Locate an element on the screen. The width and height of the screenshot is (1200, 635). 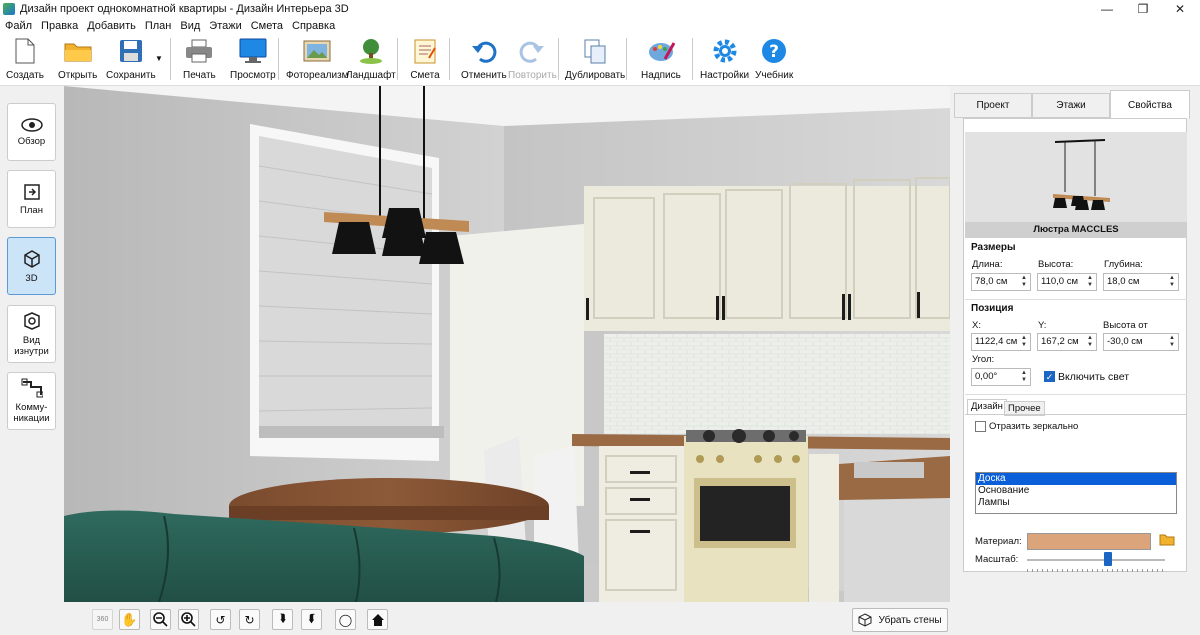
tilt-down-icon: ⮮ is located at coordinates (311, 619).